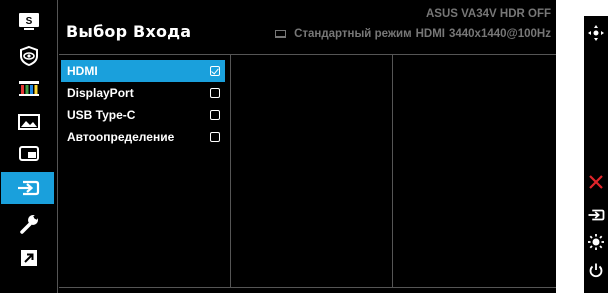 Image resolution: width=609 pixels, height=293 pixels. I want to click on pip-icon, so click(28, 153).